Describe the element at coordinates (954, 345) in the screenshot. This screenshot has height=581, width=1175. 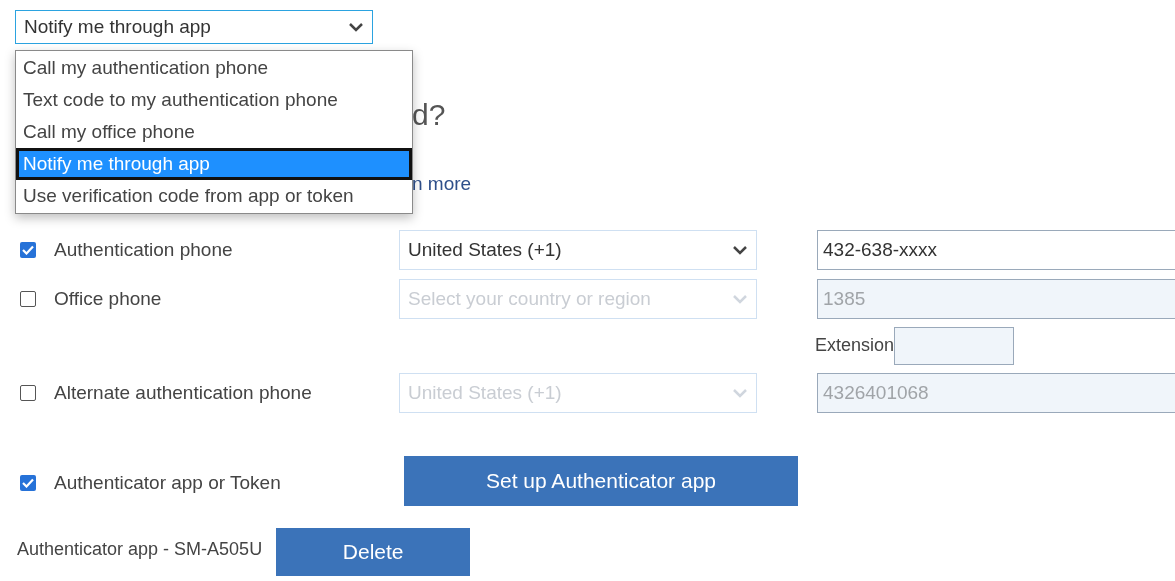
I see `extension-field` at that location.